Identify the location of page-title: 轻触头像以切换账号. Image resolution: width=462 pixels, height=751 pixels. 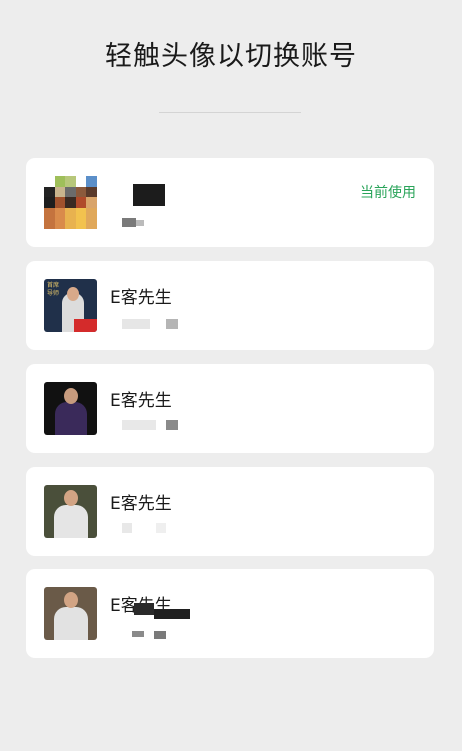
(231, 56).